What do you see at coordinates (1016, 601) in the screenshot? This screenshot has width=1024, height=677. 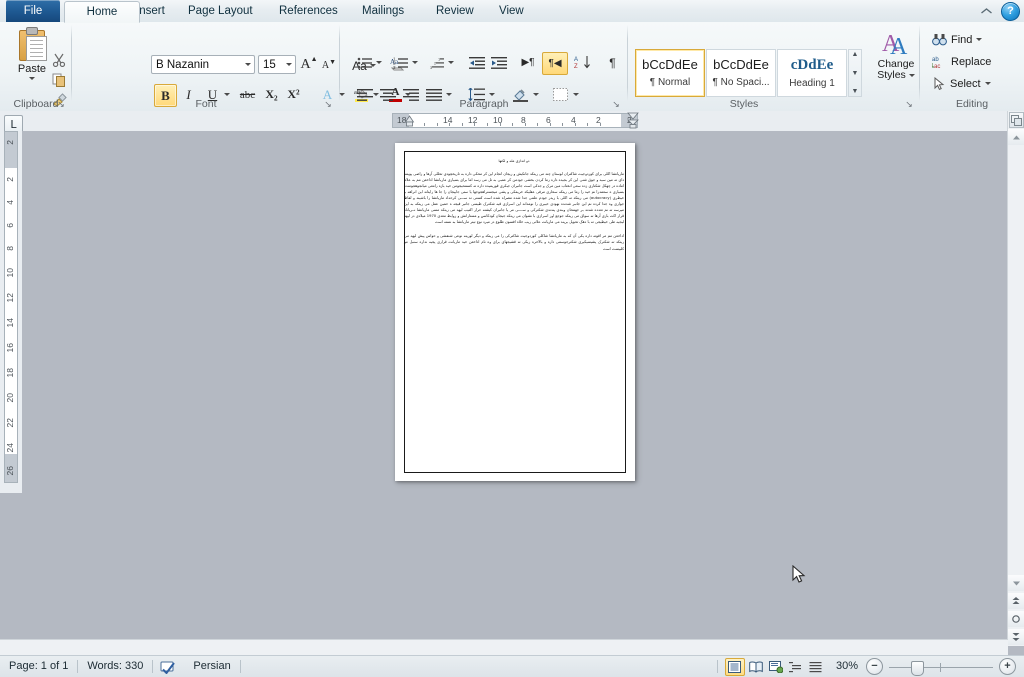 I see `previous-page-button` at bounding box center [1016, 601].